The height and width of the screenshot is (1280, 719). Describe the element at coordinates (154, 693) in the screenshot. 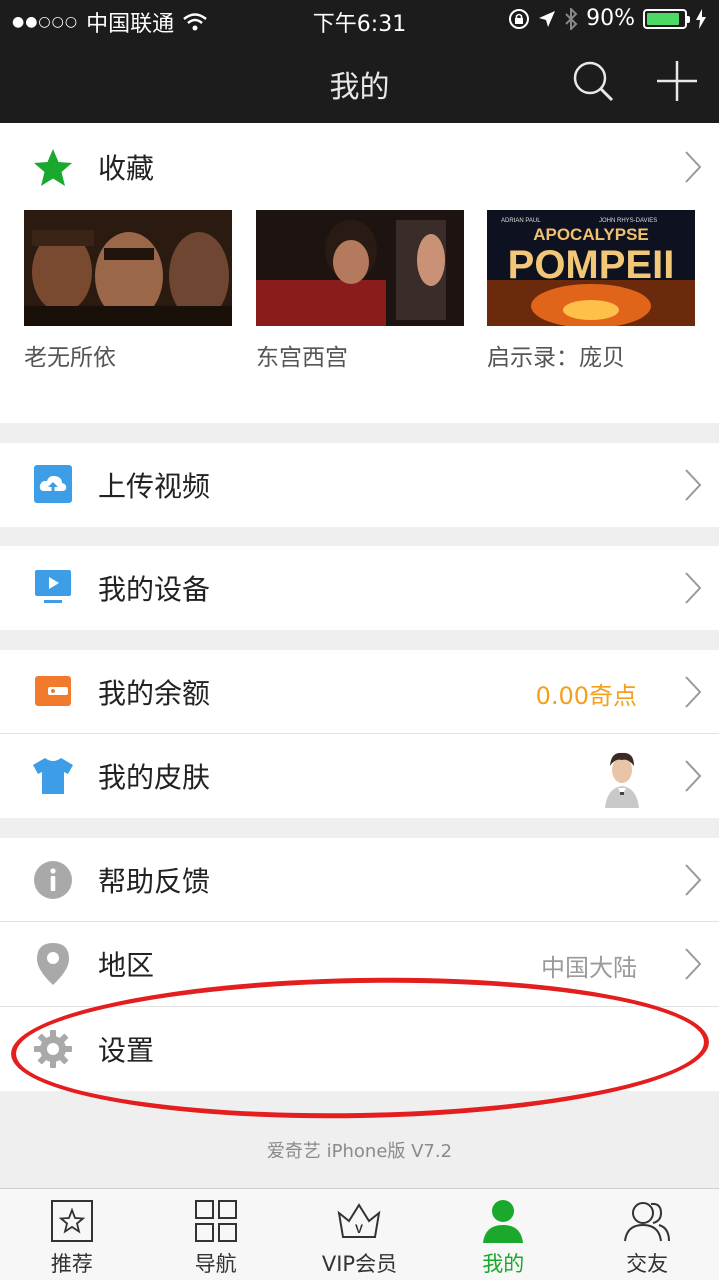

I see `my-balance-label: 我的余额` at that location.